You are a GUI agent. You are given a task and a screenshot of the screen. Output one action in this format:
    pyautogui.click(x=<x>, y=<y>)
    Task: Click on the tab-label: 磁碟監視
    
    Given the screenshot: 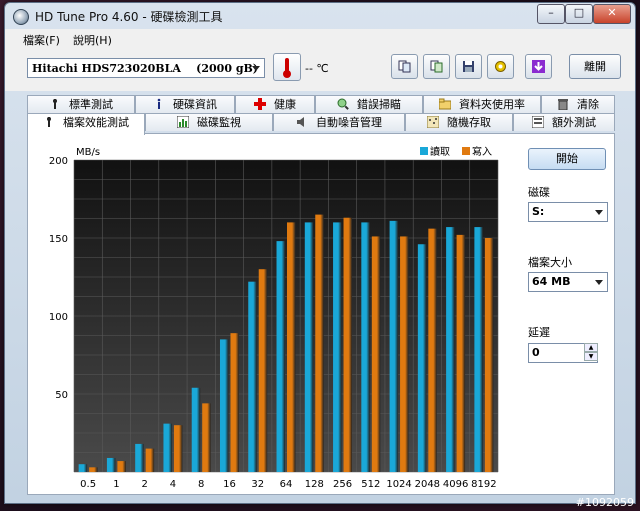 What is the action you would take?
    pyautogui.click(x=219, y=122)
    